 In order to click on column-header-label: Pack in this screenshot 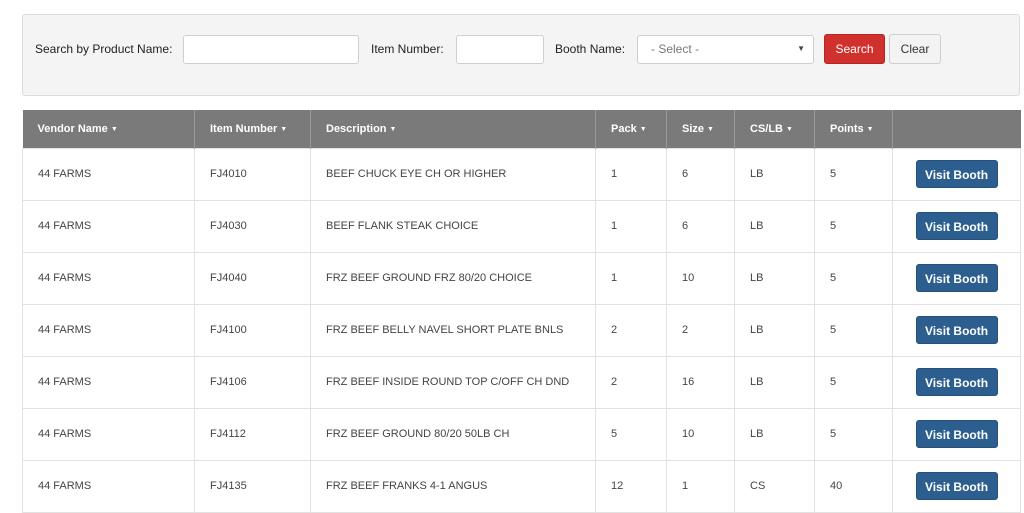, I will do `click(624, 128)`.